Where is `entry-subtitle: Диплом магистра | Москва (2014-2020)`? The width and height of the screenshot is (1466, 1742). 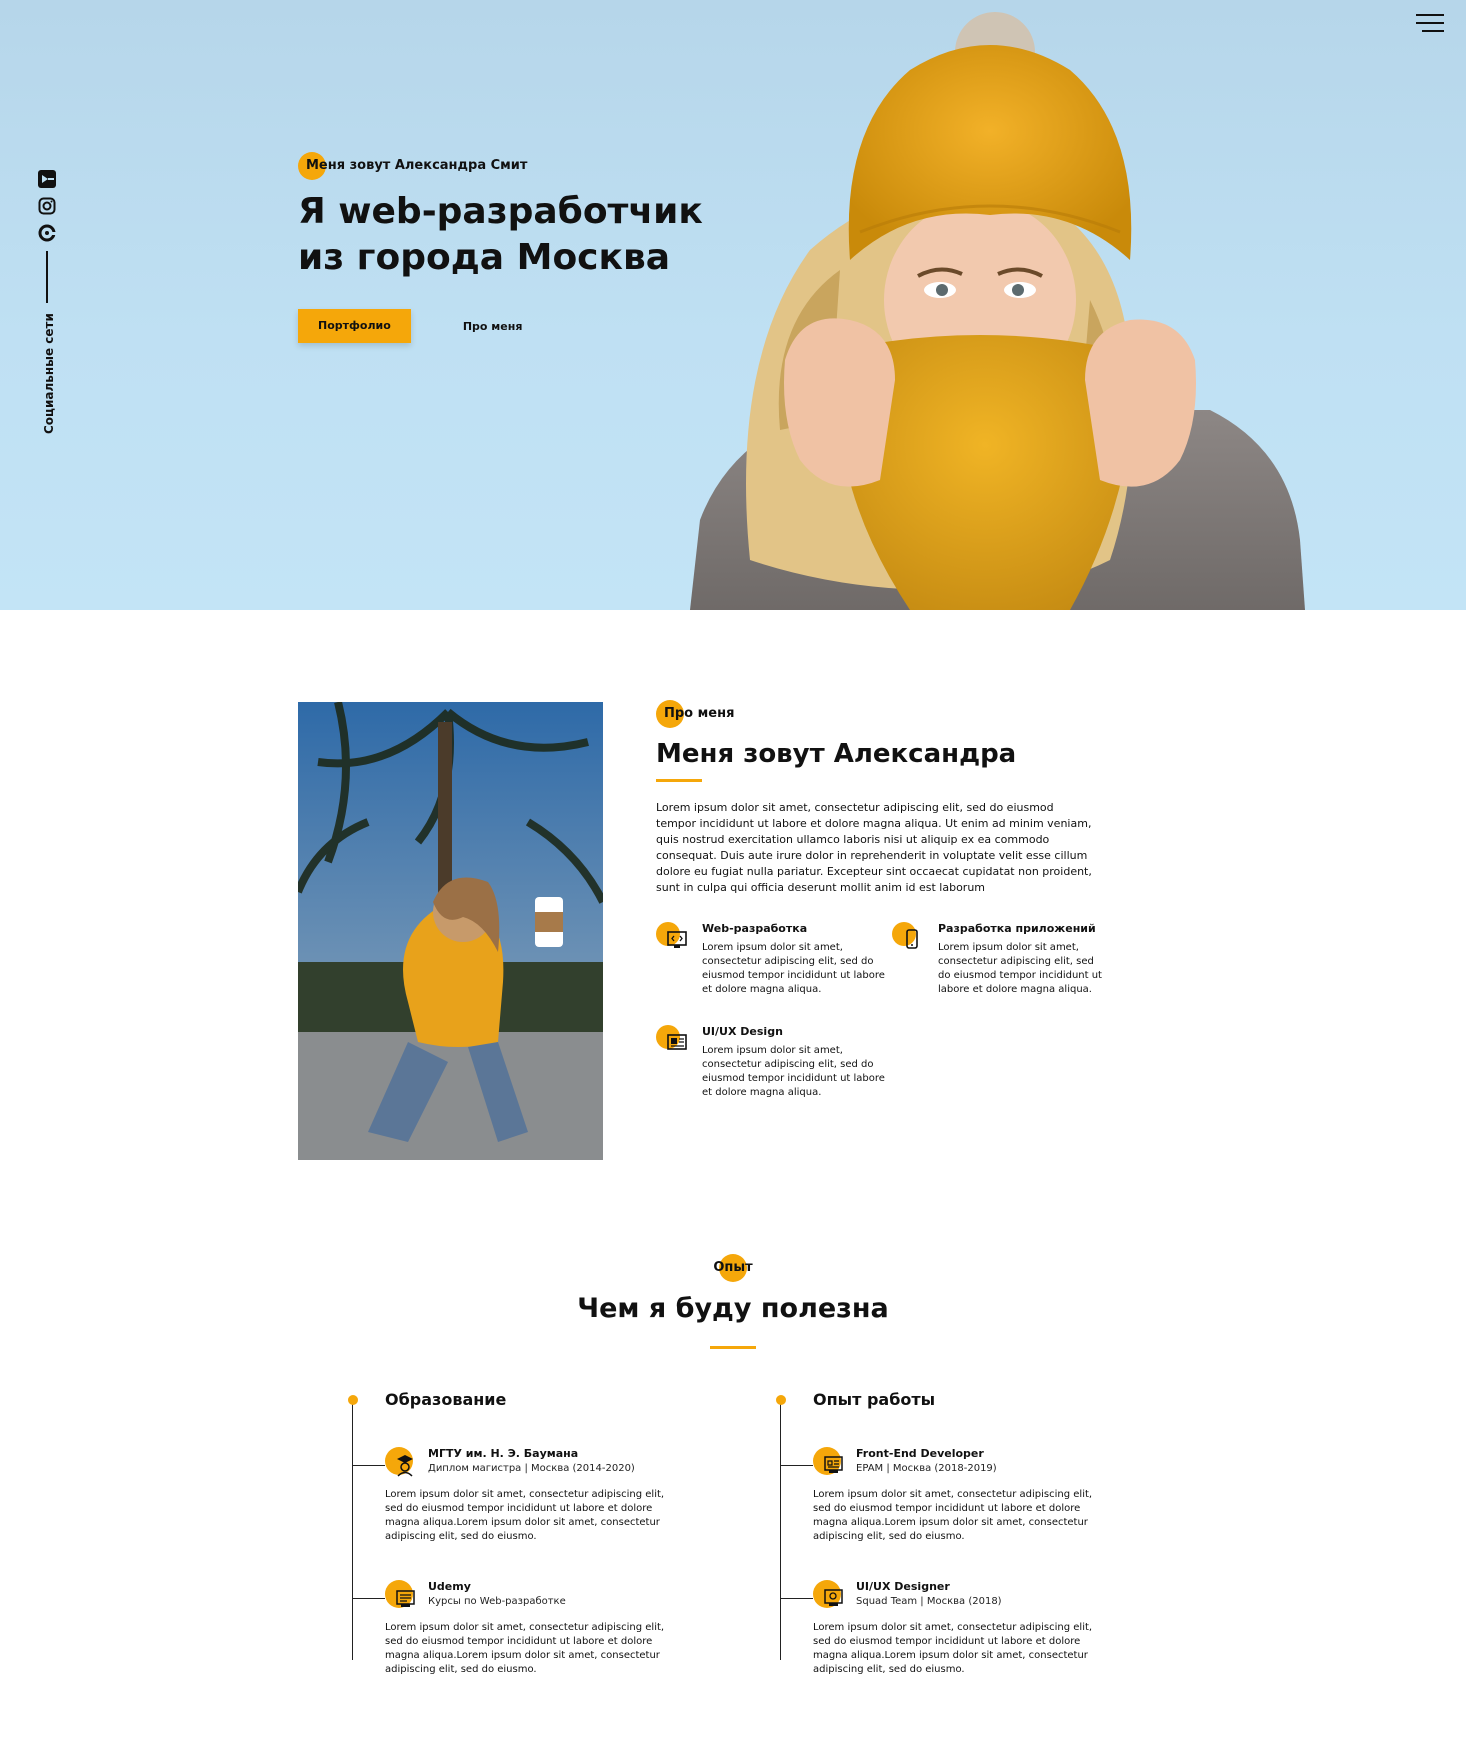 entry-subtitle: Диплом магистра | Москва (2014-2020) is located at coordinates (531, 1468).